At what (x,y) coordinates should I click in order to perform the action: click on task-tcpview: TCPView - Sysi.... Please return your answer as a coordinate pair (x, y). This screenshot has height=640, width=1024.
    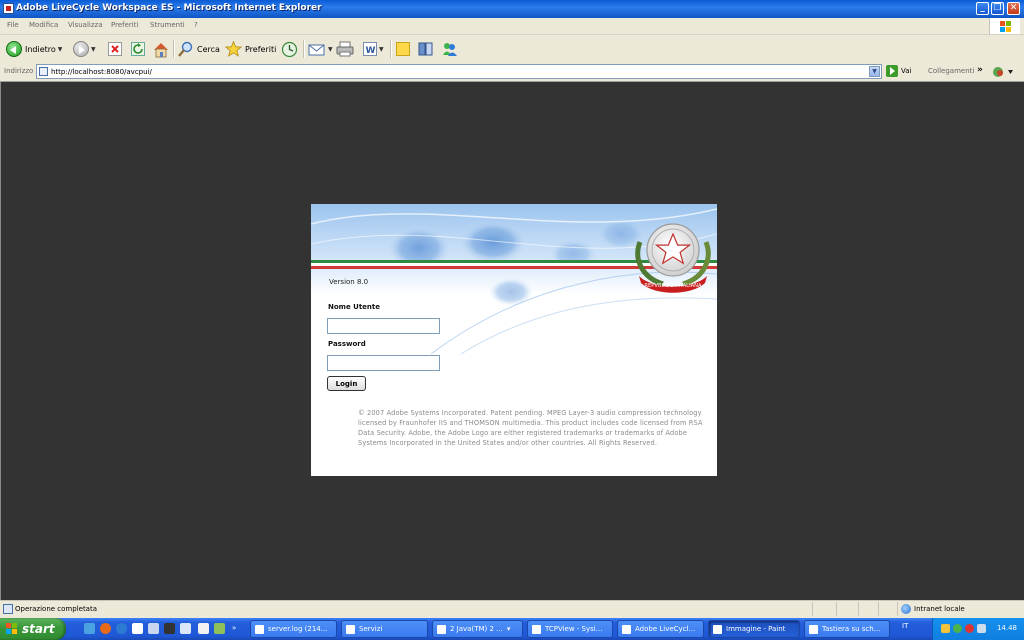
    Looking at the image, I should click on (570, 629).